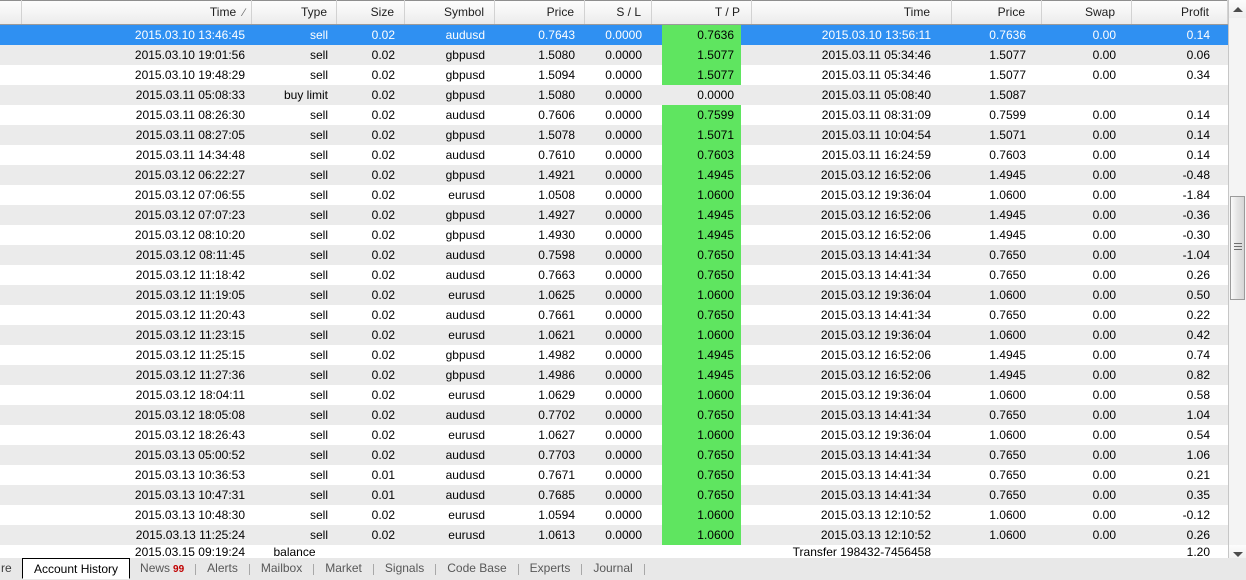  Describe the element at coordinates (550, 568) in the screenshot. I see `tab-experts: Experts` at that location.